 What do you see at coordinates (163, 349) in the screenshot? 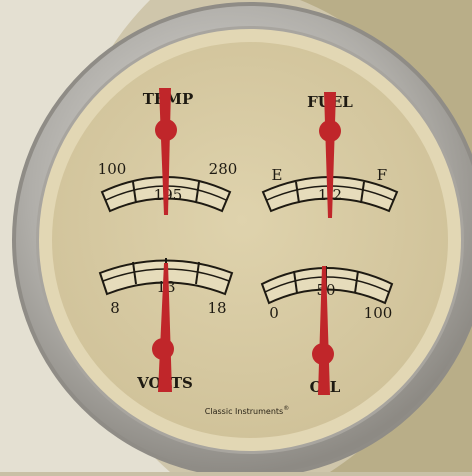
I see `volts-needle-hub` at bounding box center [163, 349].